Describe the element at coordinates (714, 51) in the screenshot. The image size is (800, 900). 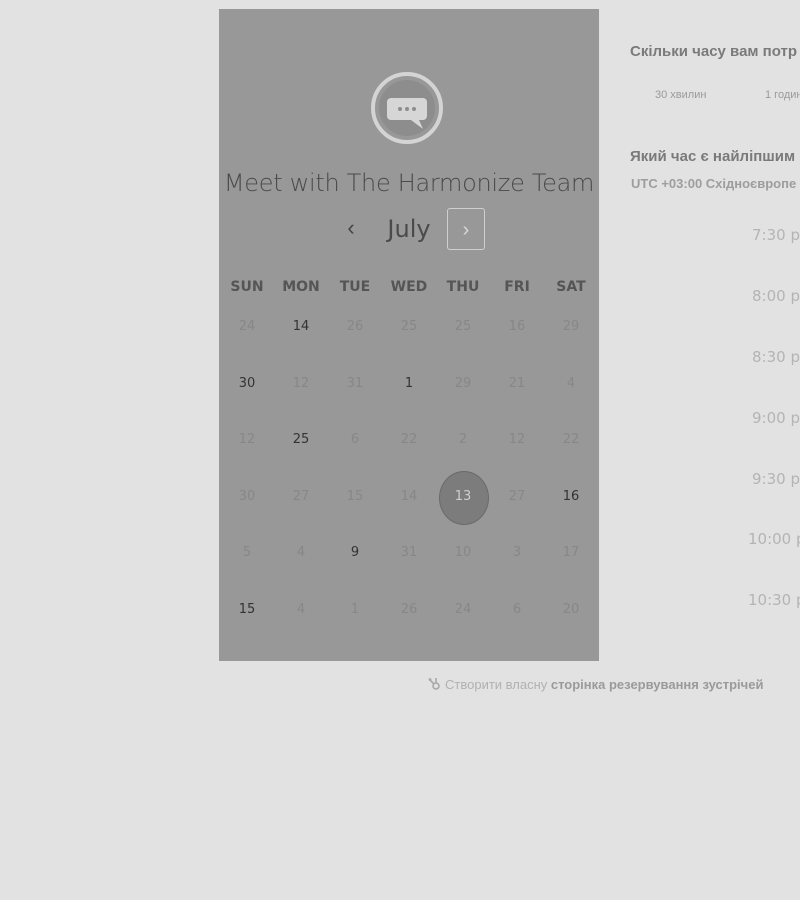
I see `duration-question: Скільки часу вам потр` at that location.